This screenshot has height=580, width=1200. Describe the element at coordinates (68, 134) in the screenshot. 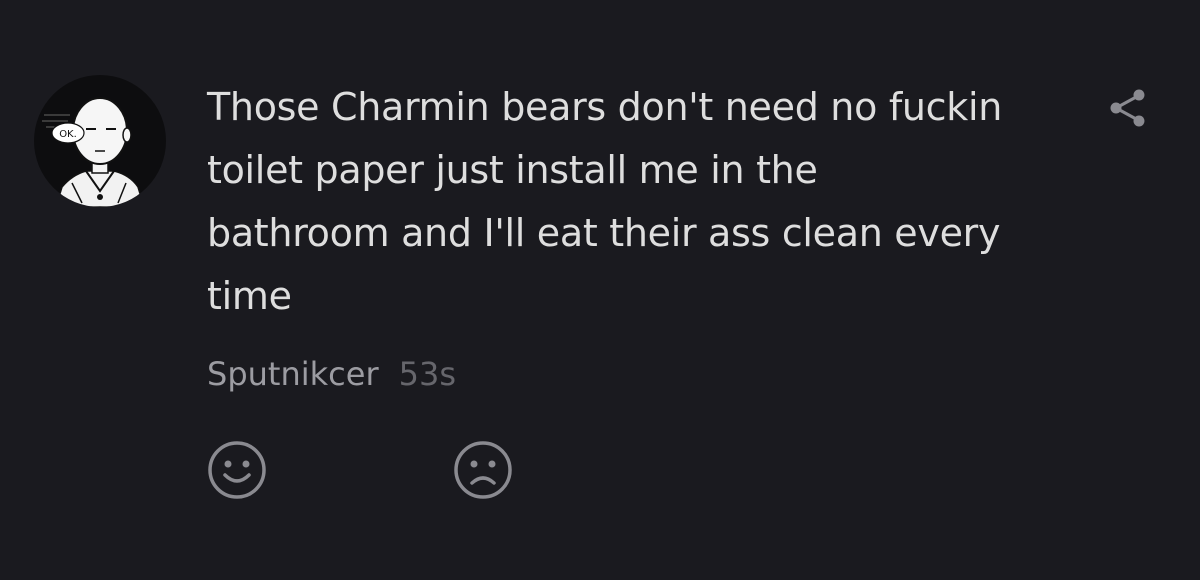

I see `avatar-badge-text: OK.` at that location.